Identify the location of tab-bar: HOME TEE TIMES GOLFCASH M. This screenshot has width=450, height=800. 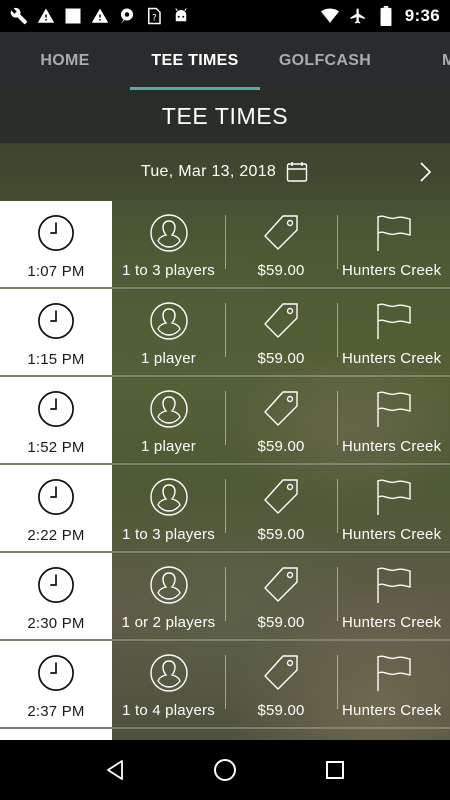
(225, 61).